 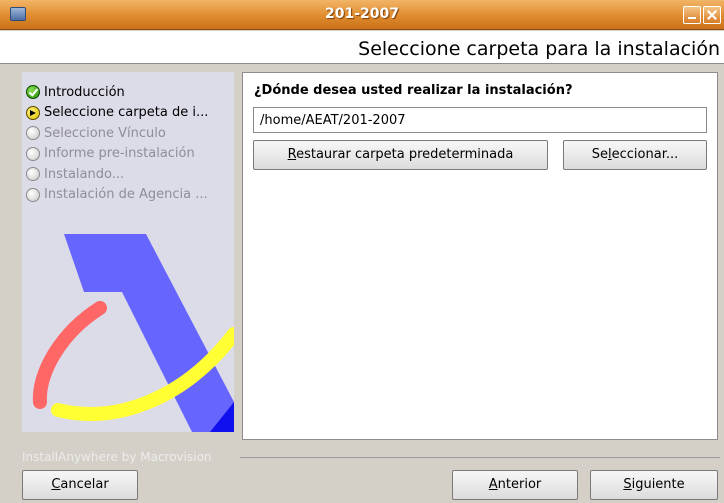 I want to click on minimize-button, so click(x=692, y=15).